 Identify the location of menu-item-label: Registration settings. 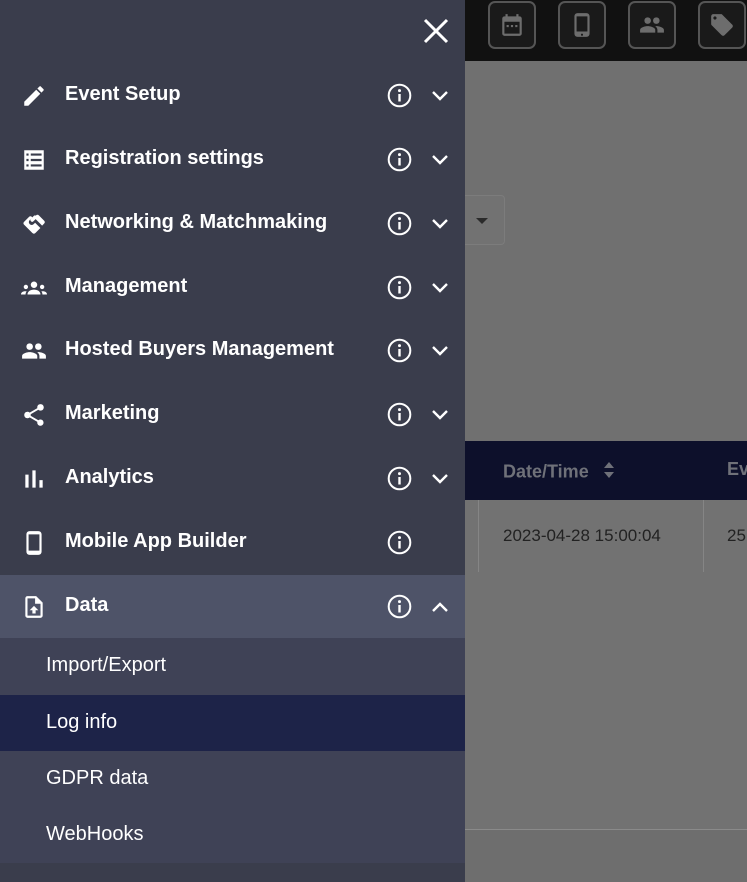
(164, 158).